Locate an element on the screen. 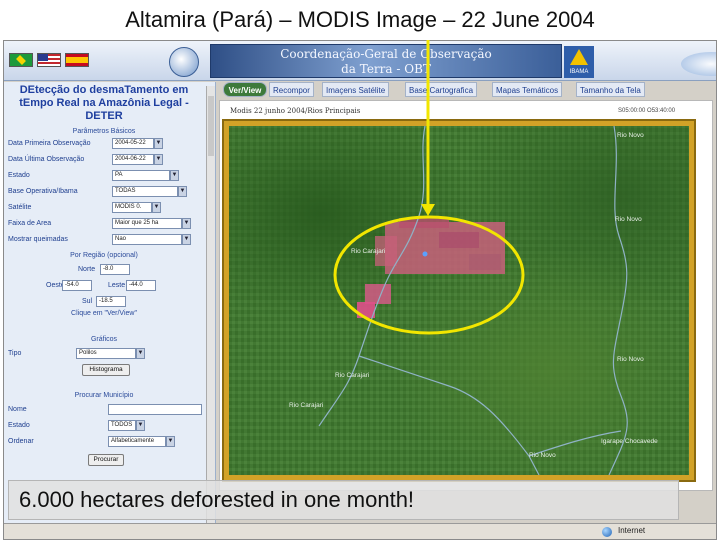  search-municipality-button: Procurar is located at coordinates (106, 460).